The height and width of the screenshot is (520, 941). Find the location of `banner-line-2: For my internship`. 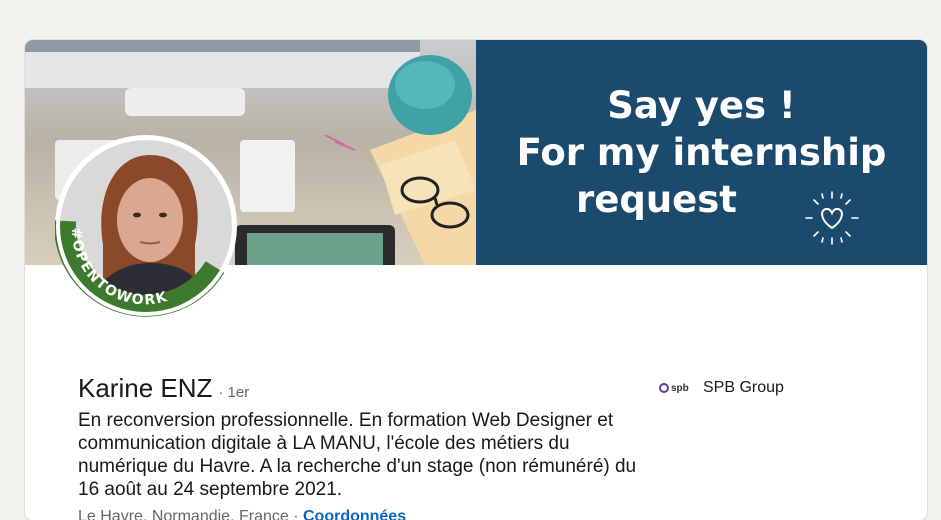

banner-line-2: For my internship is located at coordinates (701, 152).